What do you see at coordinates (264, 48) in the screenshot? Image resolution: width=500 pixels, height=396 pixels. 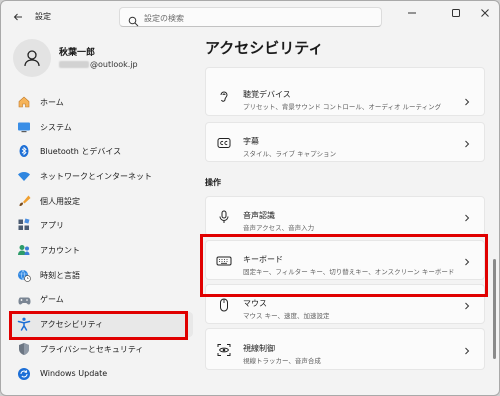 I see `page-title: アクセシビリティ` at bounding box center [264, 48].